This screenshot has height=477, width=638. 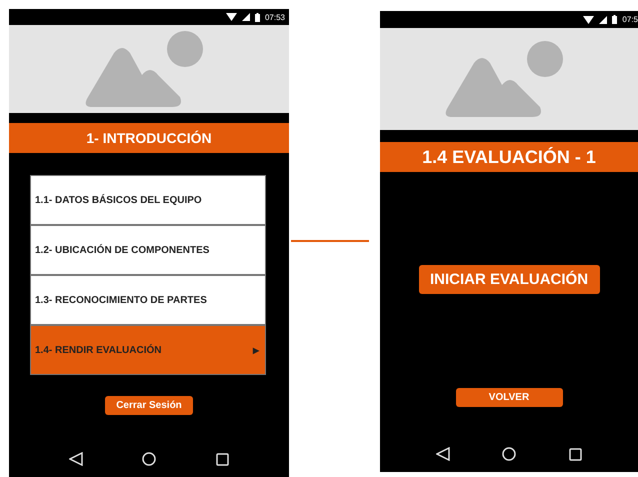 I want to click on menu-label: 1.3- RECONOCIMIENTO DE PARTES, so click(x=121, y=300).